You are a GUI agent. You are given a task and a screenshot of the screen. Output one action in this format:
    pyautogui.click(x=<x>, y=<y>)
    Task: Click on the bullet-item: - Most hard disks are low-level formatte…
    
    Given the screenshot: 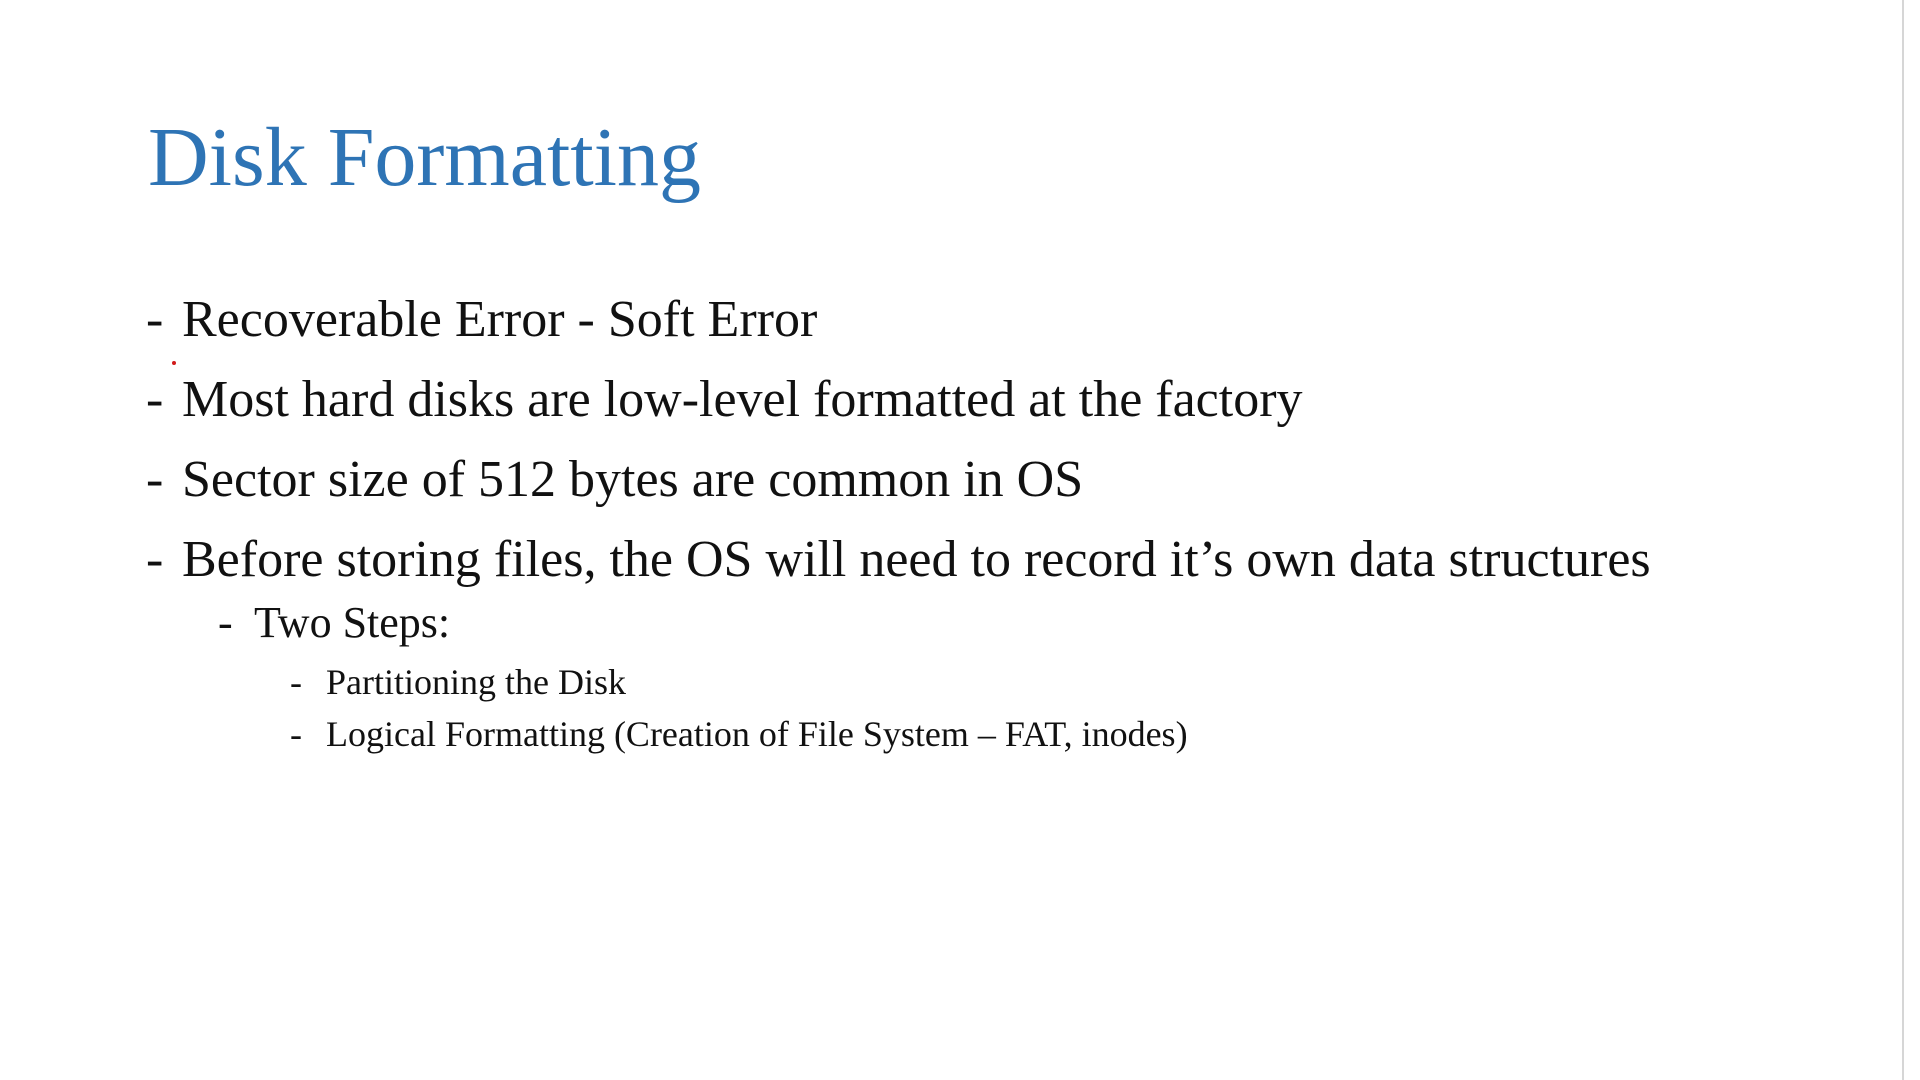 What is the action you would take?
    pyautogui.click(x=926, y=400)
    